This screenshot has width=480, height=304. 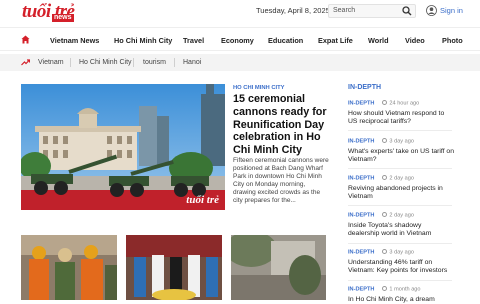 What do you see at coordinates (193, 40) in the screenshot?
I see `nav-item-travel: Travel` at bounding box center [193, 40].